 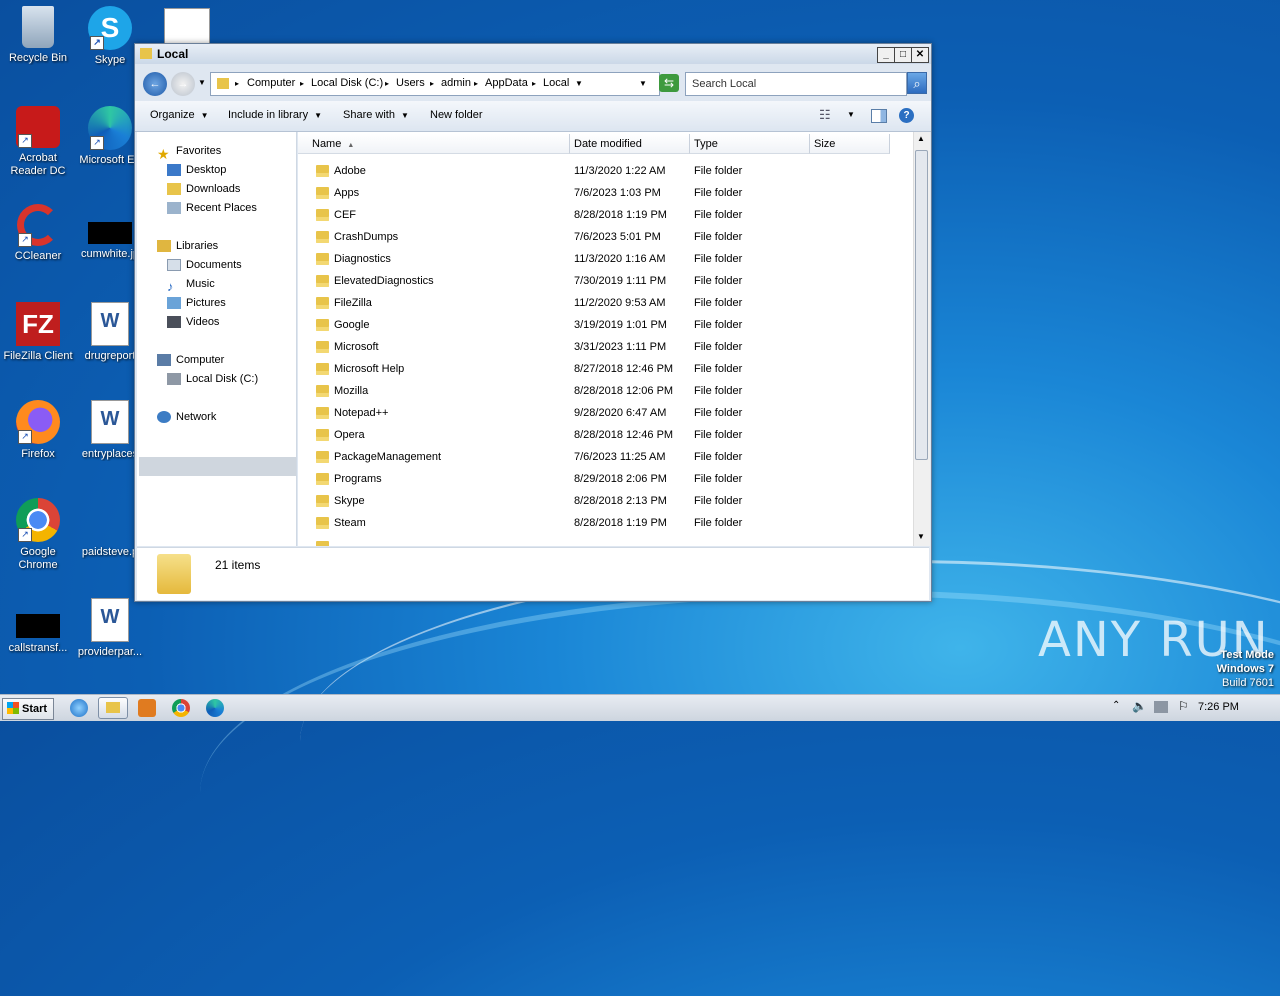 I want to click on include-in-library-button: Include in library ▼, so click(x=275, y=115).